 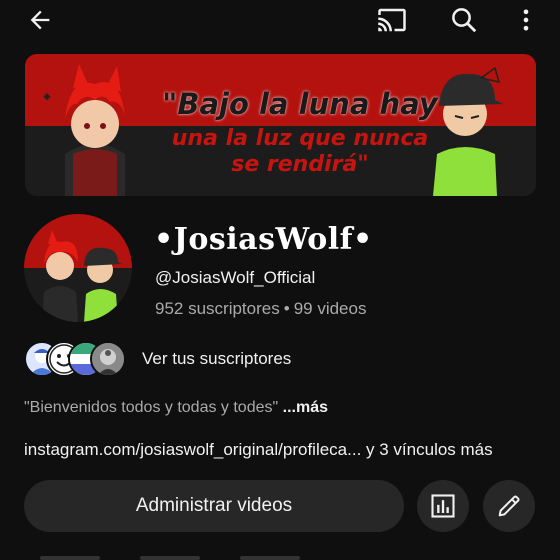 I want to click on back-button, so click(x=40, y=20).